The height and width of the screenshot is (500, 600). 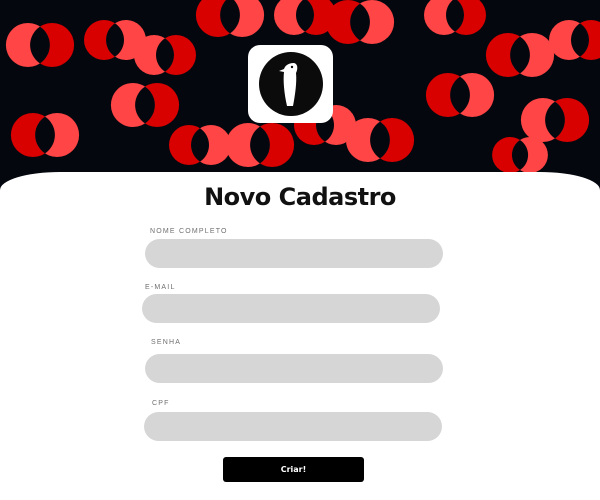 I want to click on password-input, so click(x=294, y=368).